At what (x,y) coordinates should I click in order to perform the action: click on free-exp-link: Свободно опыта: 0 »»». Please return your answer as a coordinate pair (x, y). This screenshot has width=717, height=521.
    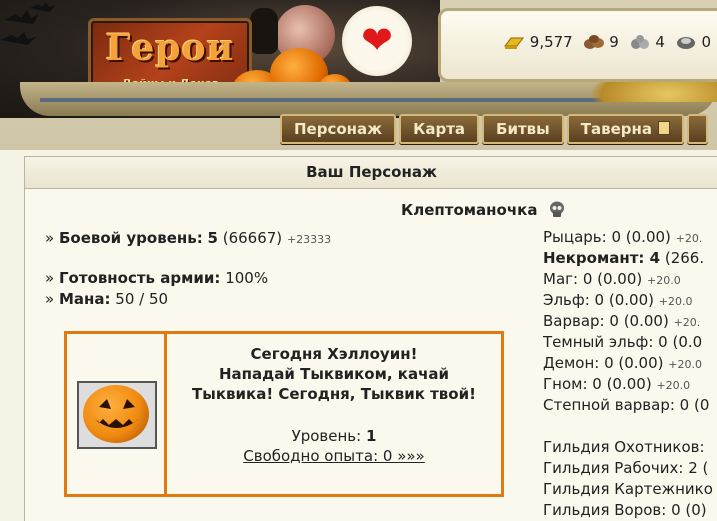
    Looking at the image, I should click on (333, 456).